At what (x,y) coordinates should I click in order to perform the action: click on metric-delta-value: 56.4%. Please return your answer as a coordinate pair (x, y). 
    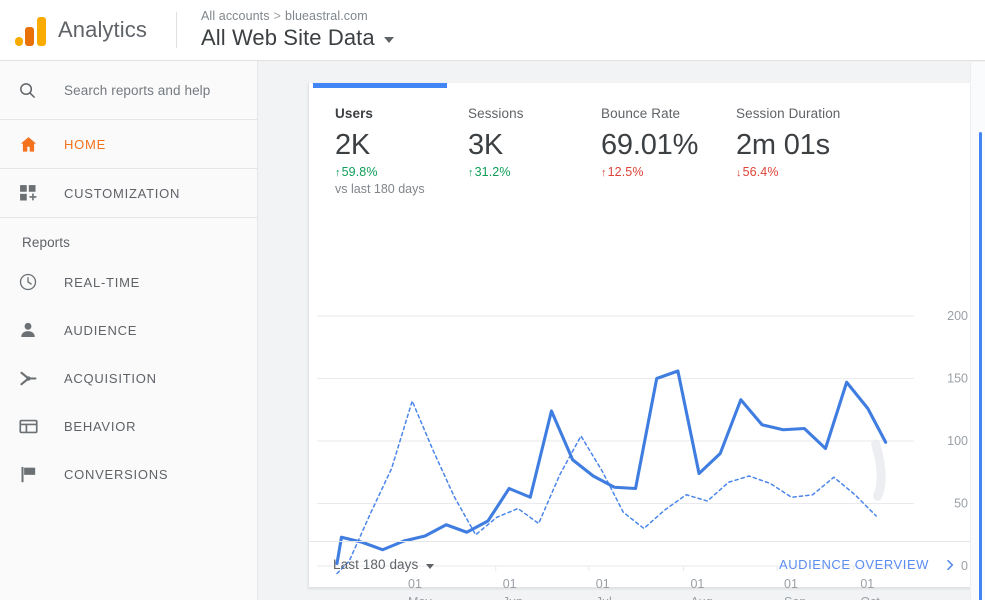
    Looking at the image, I should click on (760, 172).